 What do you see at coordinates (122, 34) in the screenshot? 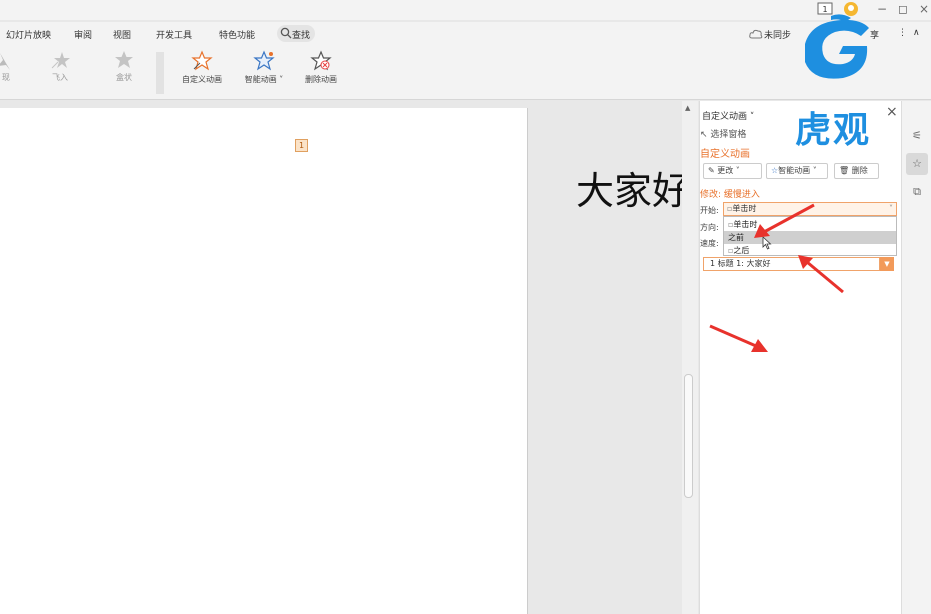
I see `menu-view: 视图` at bounding box center [122, 34].